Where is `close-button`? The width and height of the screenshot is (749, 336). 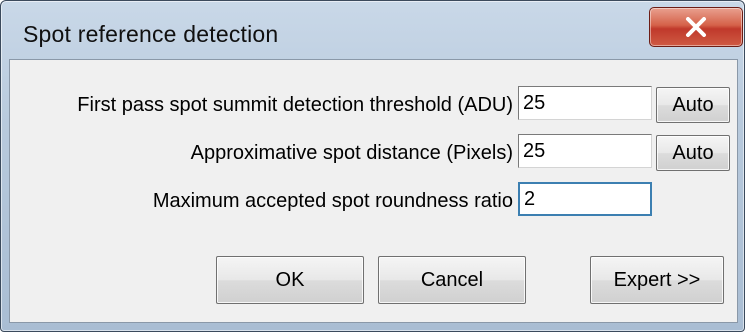
close-button is located at coordinates (696, 27).